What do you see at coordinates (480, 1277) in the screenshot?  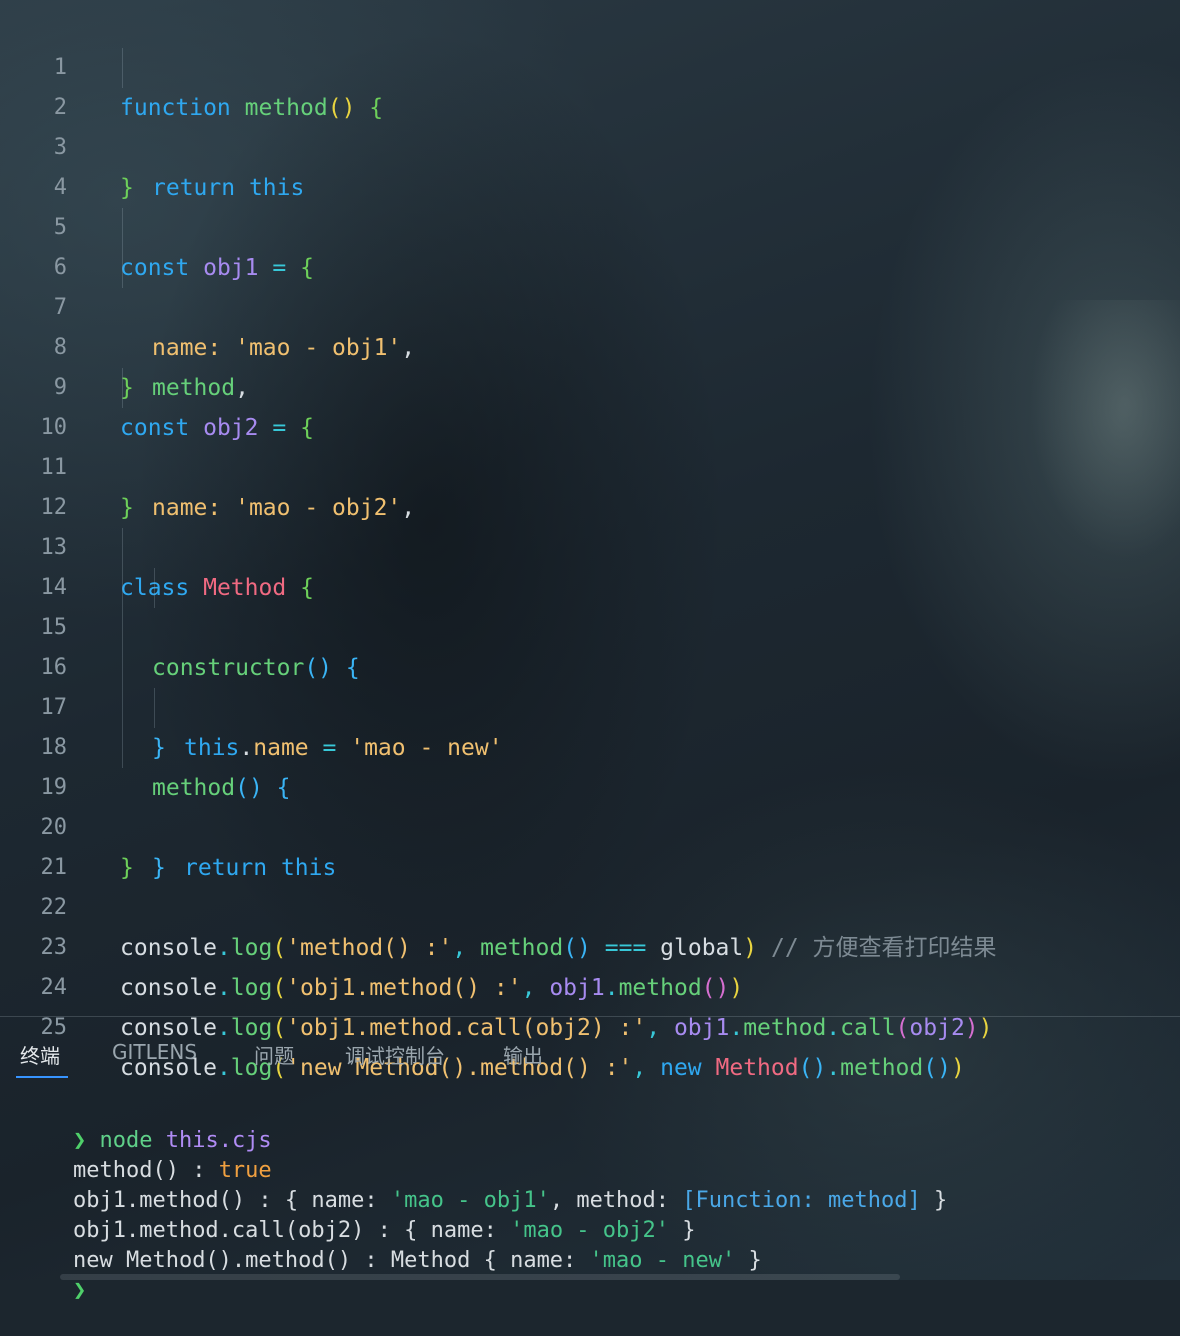 I see `horizontal-scrollbar` at bounding box center [480, 1277].